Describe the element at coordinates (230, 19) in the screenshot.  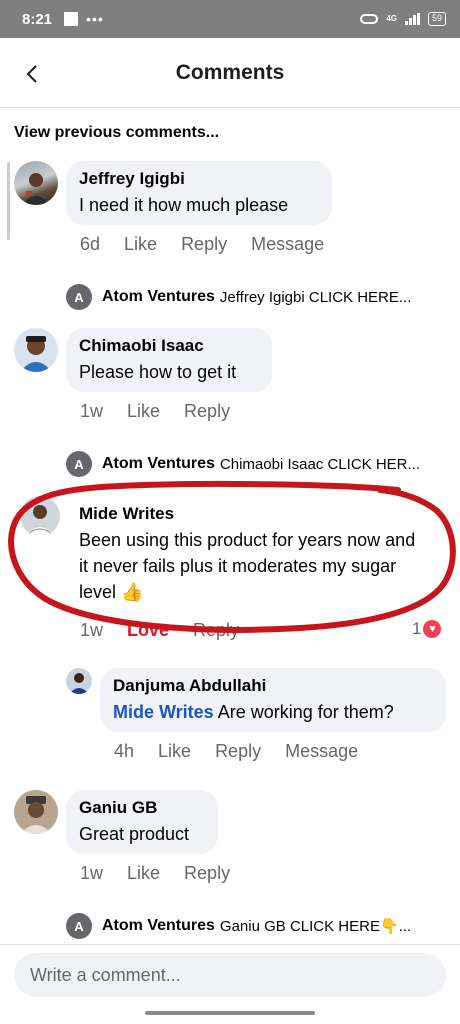
I see `status-bar: 8:21 ••• 4G 59` at that location.